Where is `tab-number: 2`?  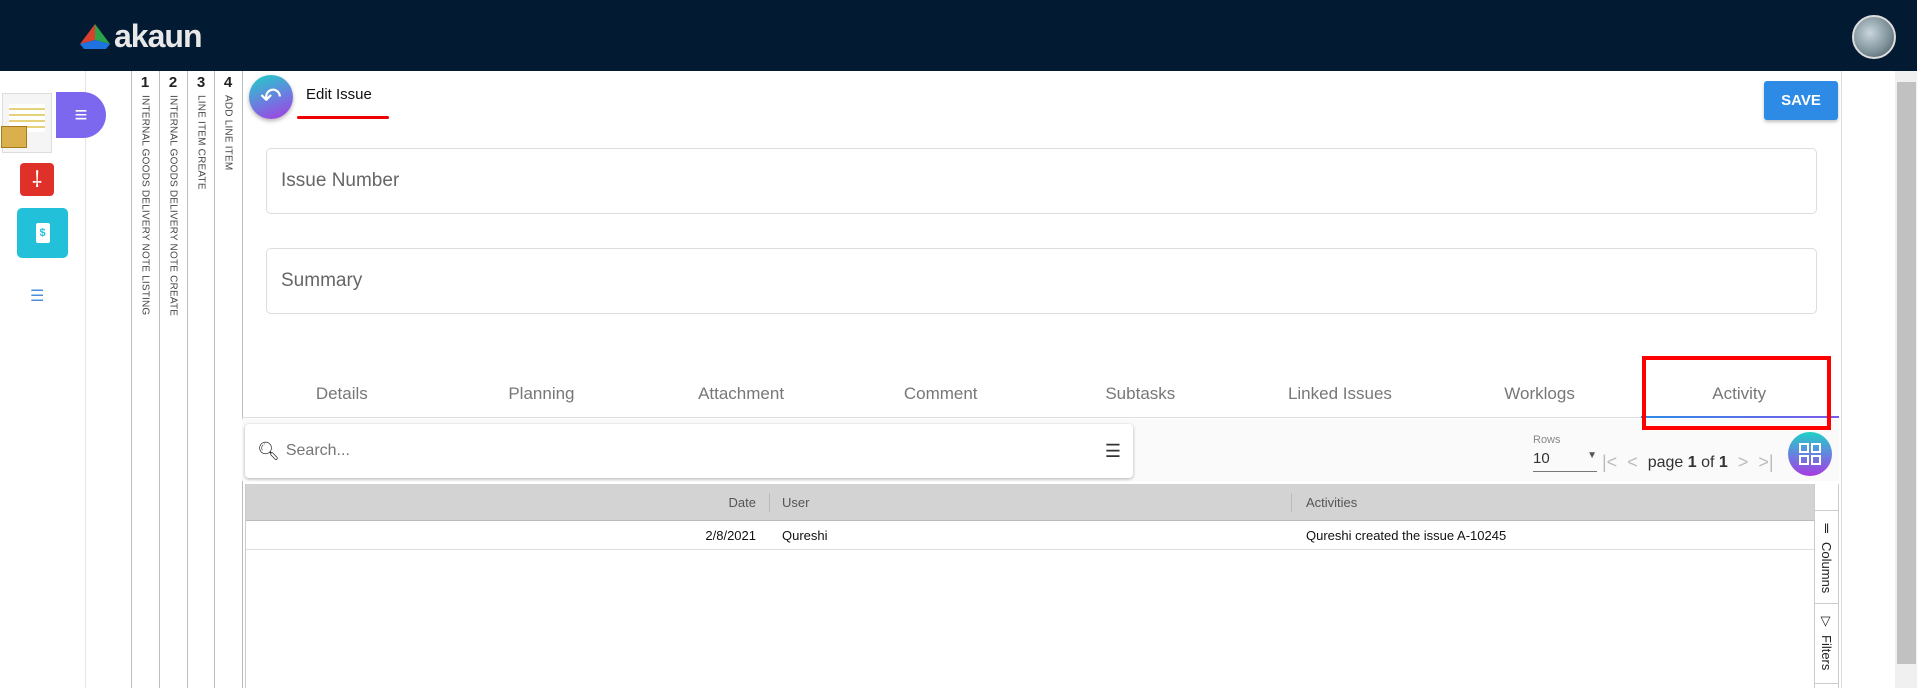
tab-number: 2 is located at coordinates (173, 82).